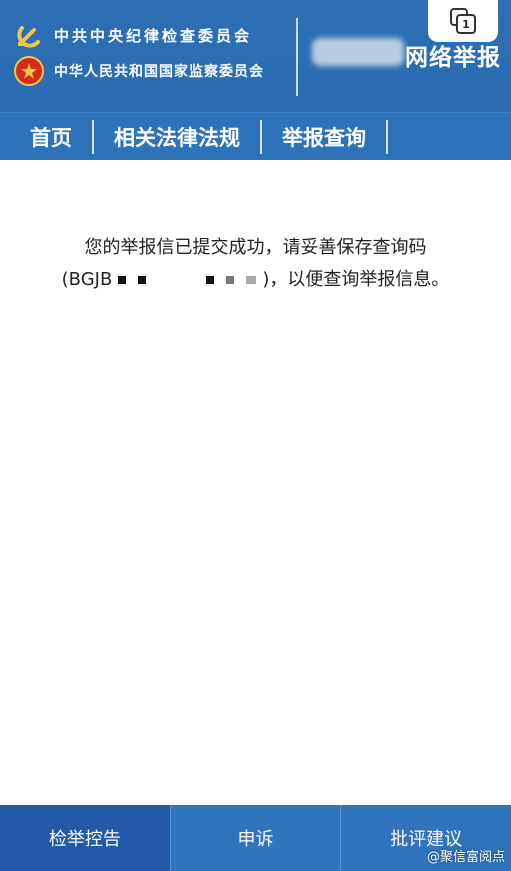 This screenshot has height=871, width=511. I want to click on bottom-tab-report: 检举控告, so click(85, 838).